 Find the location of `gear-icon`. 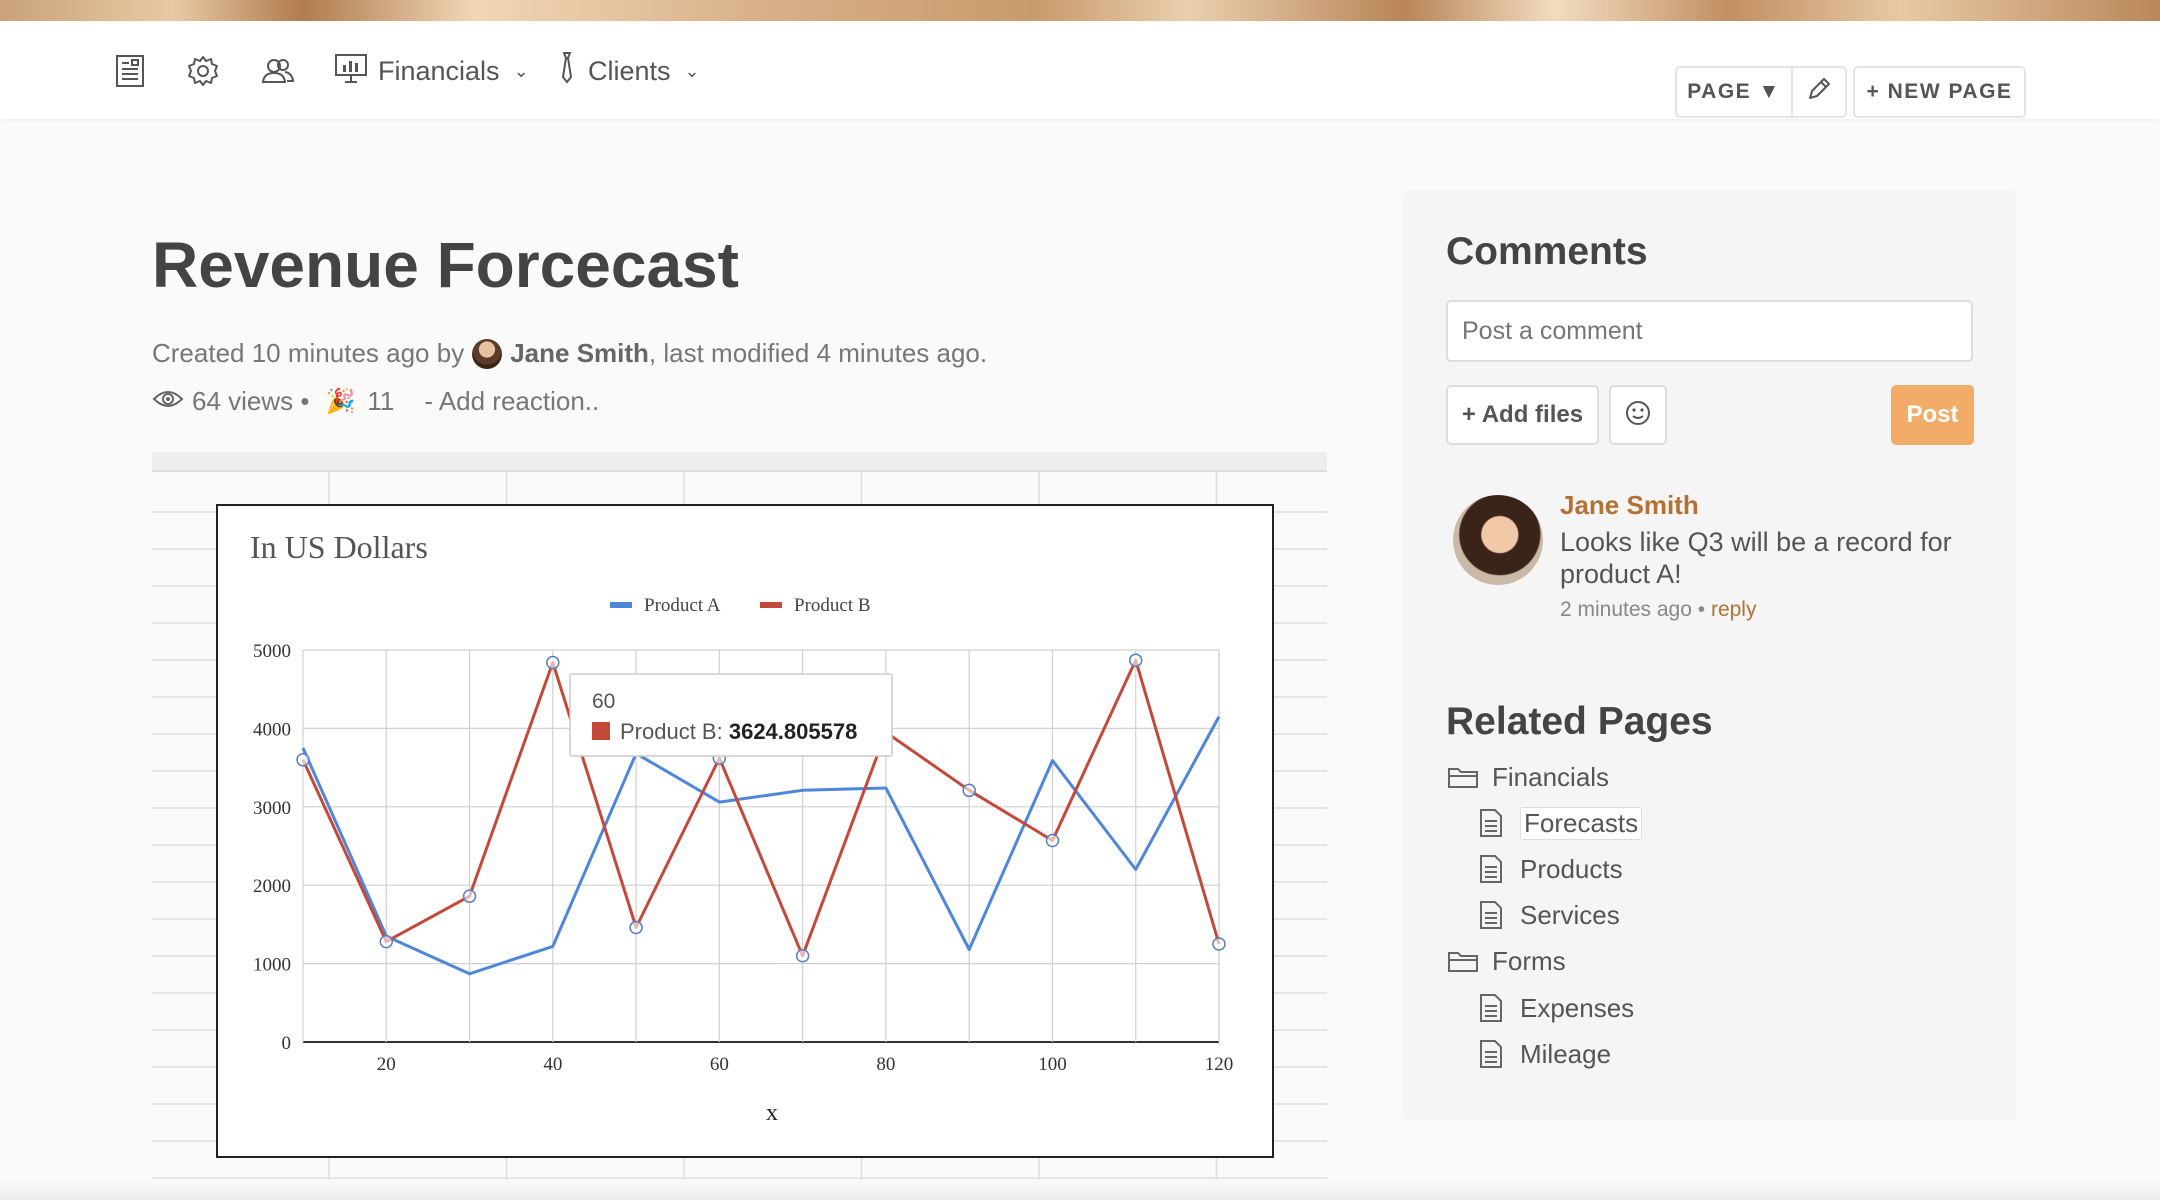

gear-icon is located at coordinates (203, 71).